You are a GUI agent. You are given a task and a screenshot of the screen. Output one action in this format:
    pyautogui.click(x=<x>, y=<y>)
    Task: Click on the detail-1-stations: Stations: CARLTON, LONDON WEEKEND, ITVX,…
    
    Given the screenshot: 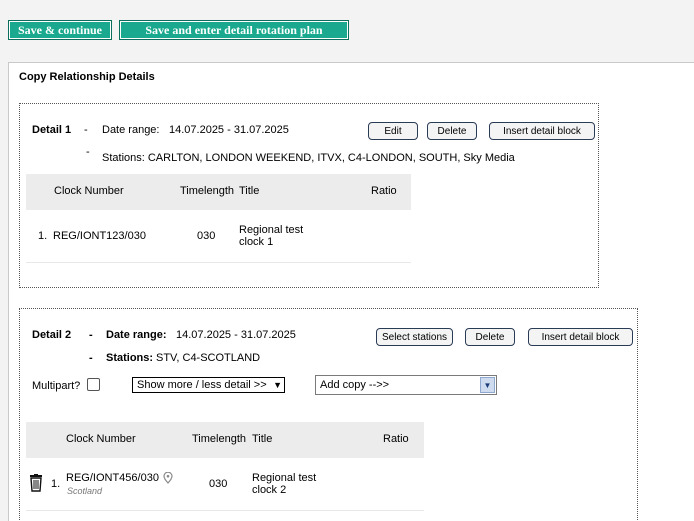 What is the action you would take?
    pyautogui.click(x=308, y=158)
    